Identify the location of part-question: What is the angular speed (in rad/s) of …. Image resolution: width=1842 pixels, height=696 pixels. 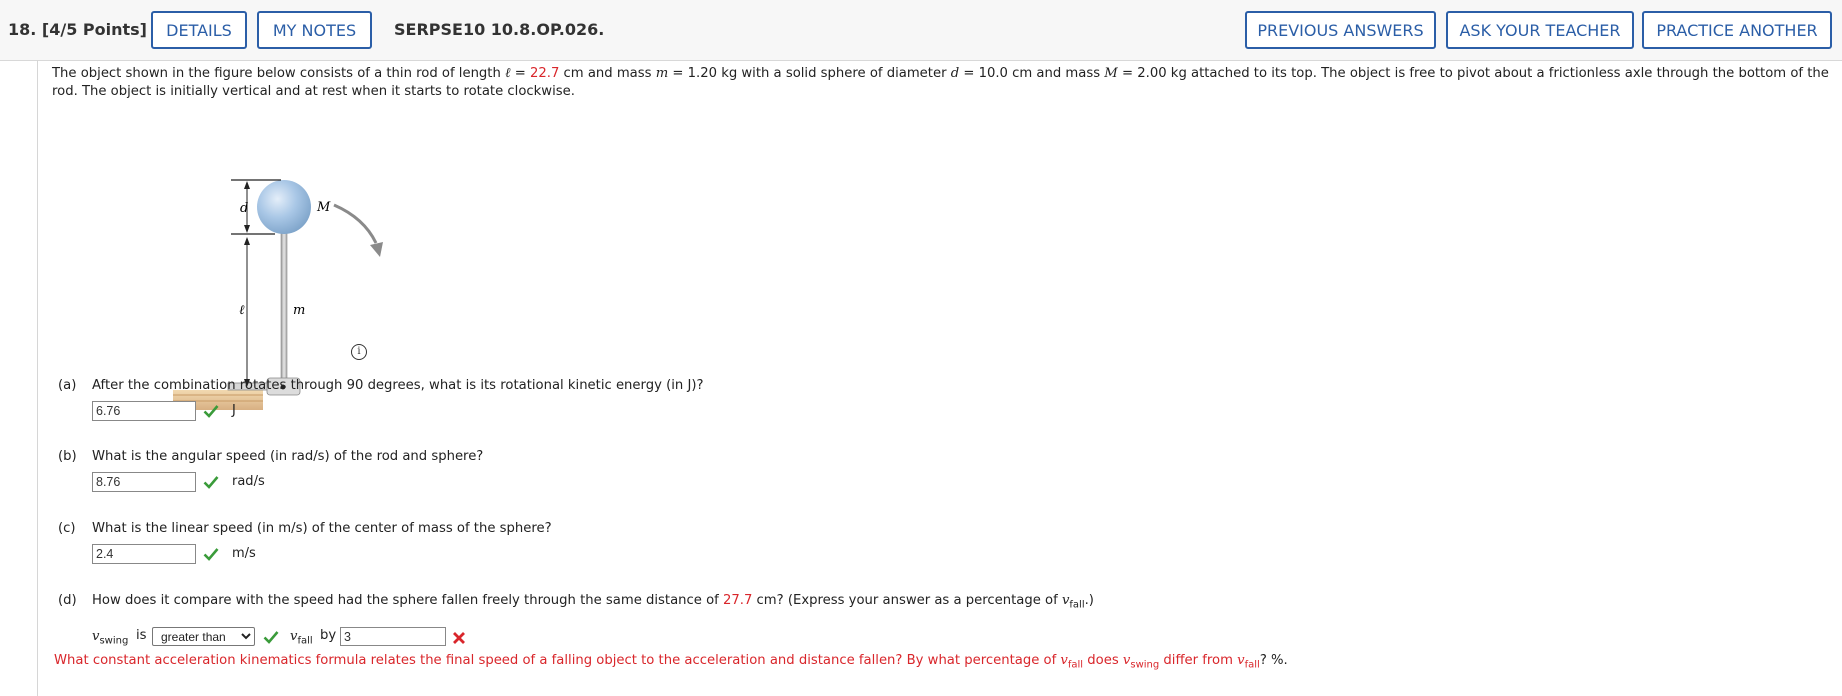
(288, 456).